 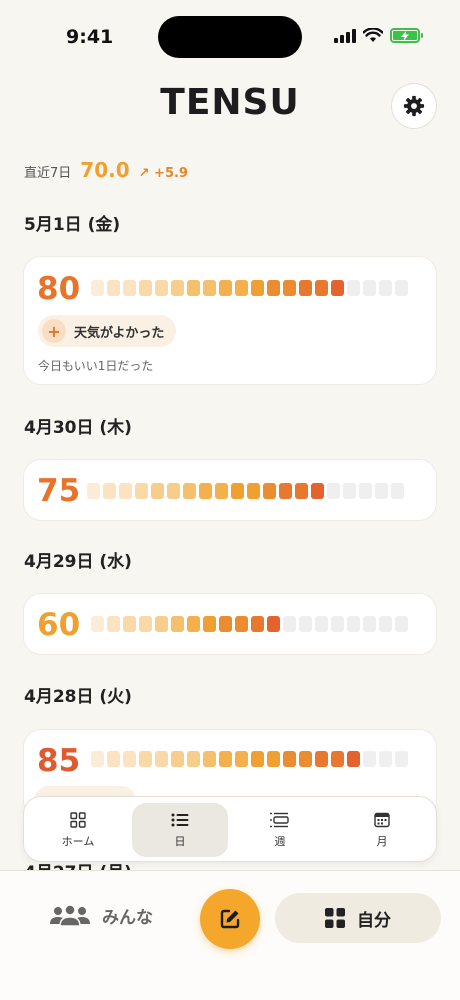 I want to click on date-heading: 4月29日 (水), so click(x=78, y=562).